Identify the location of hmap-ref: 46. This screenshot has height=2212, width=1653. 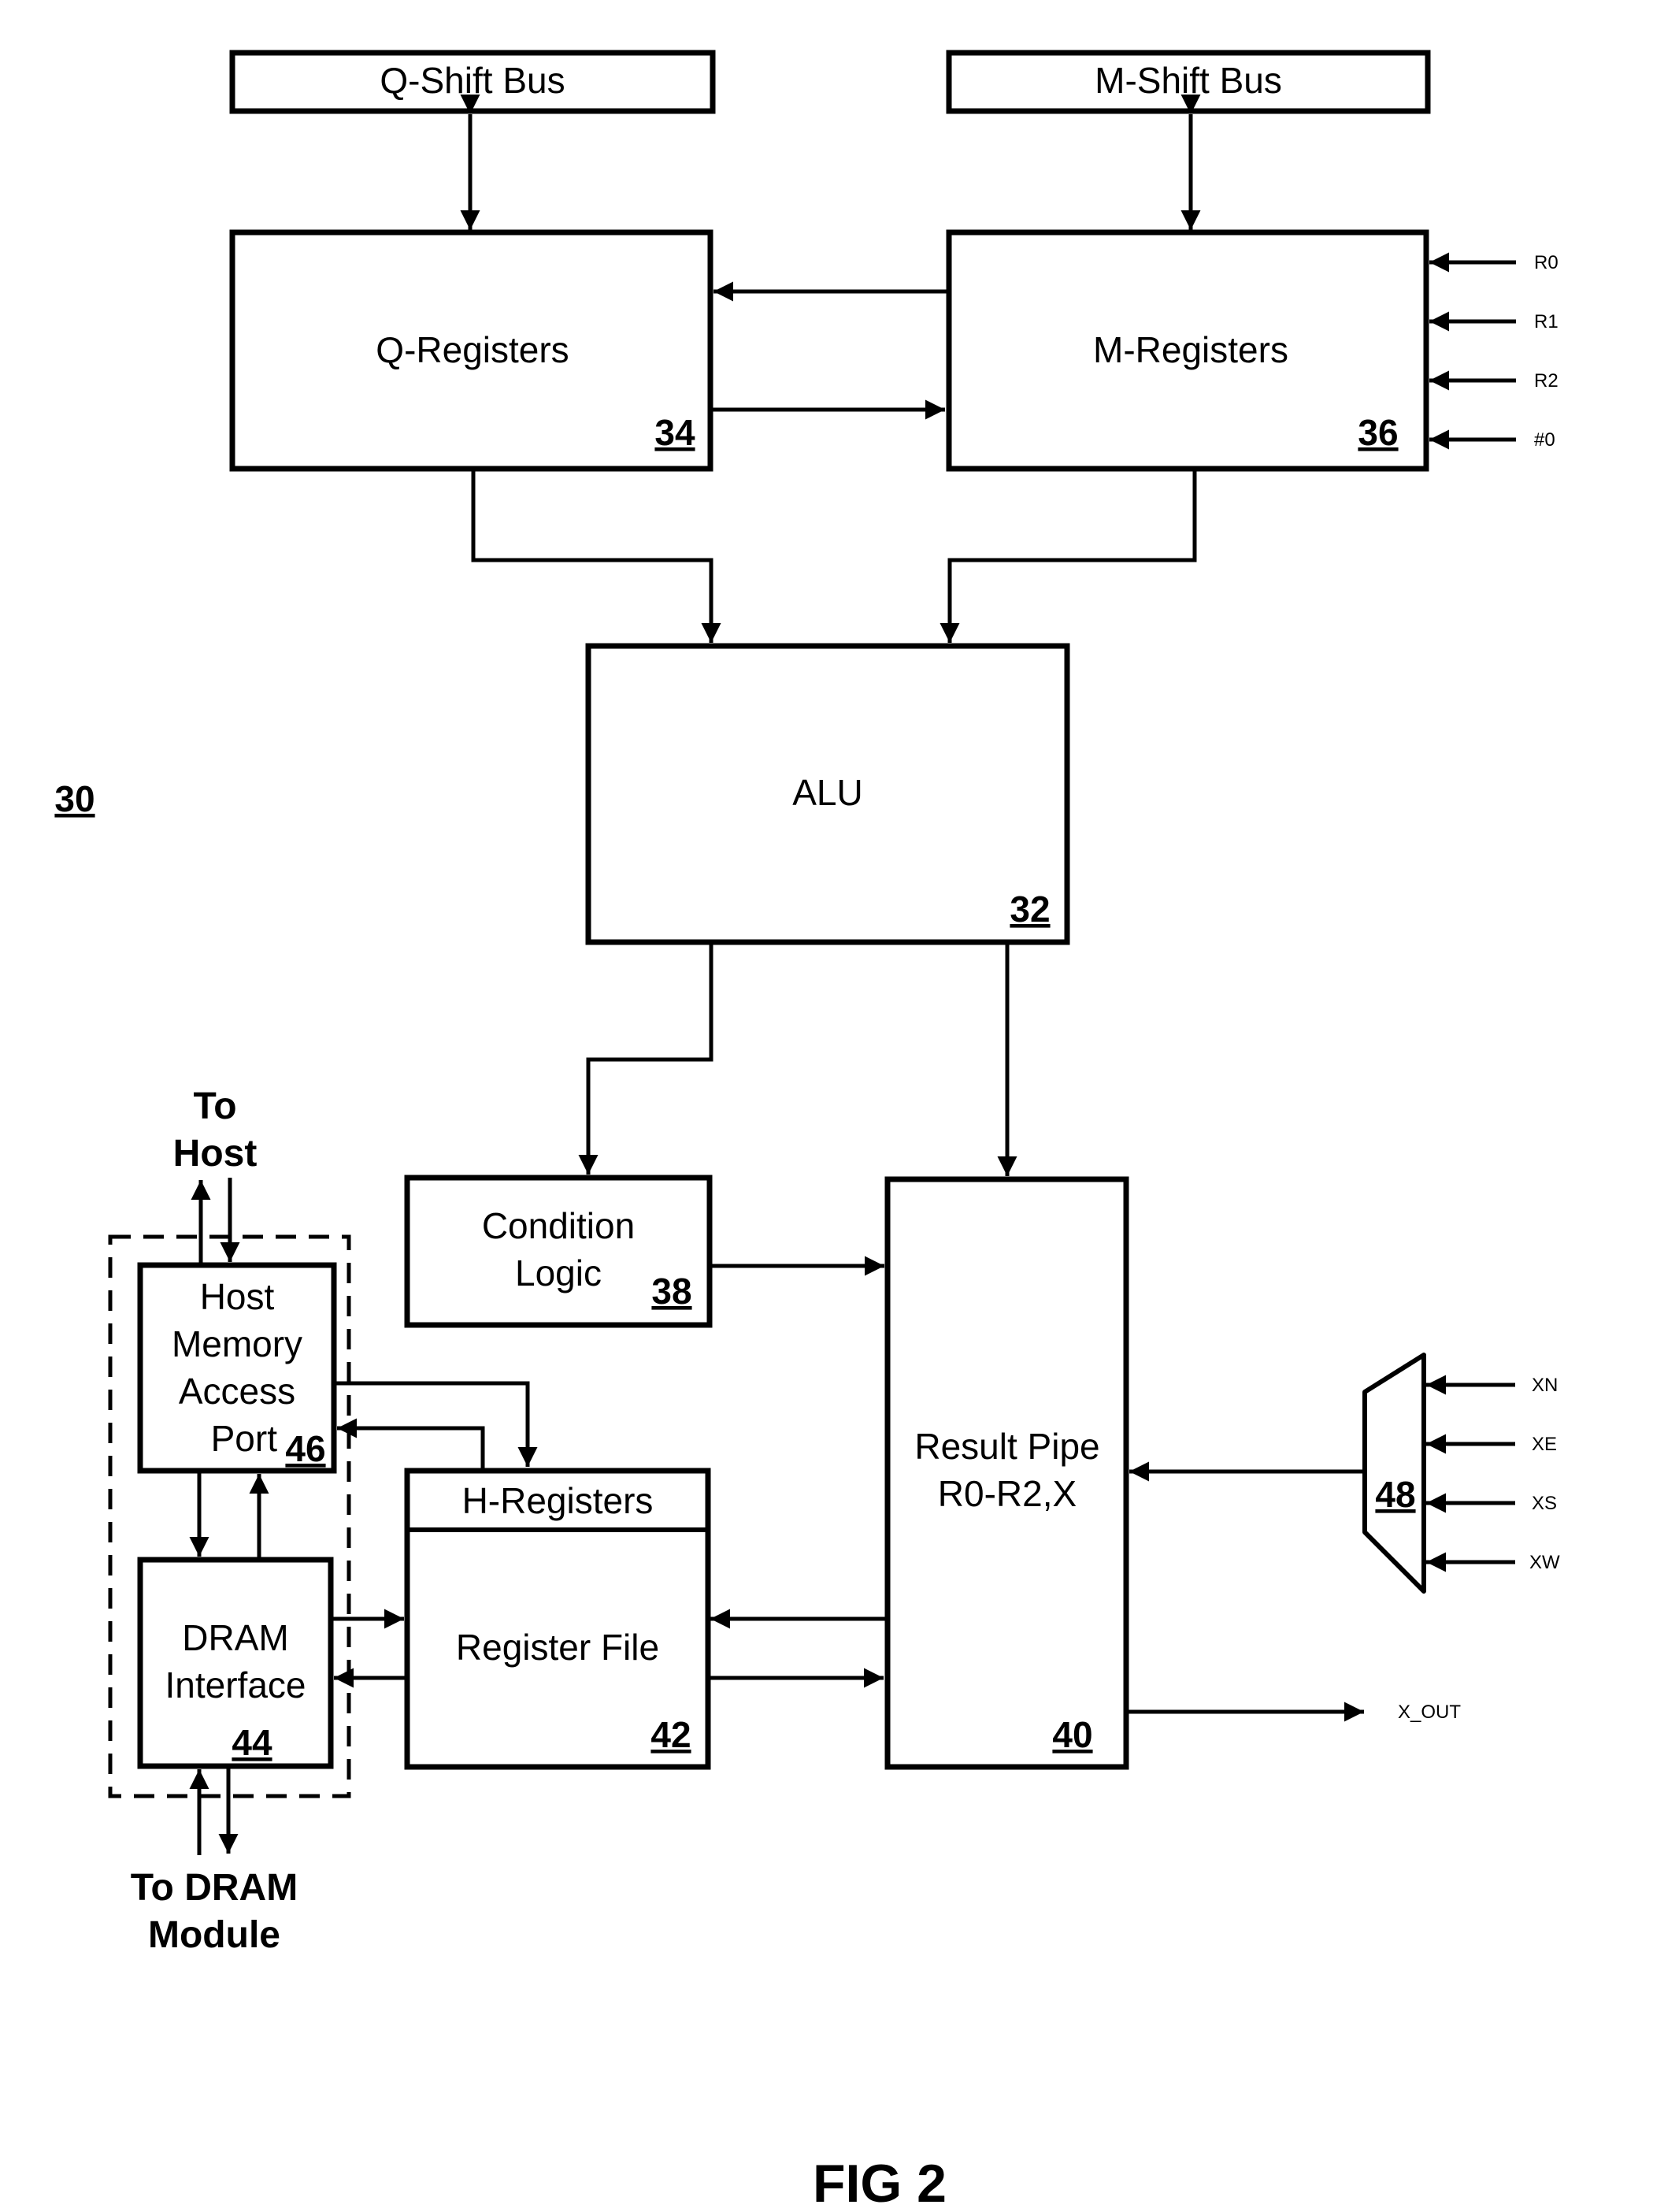
(305, 1448).